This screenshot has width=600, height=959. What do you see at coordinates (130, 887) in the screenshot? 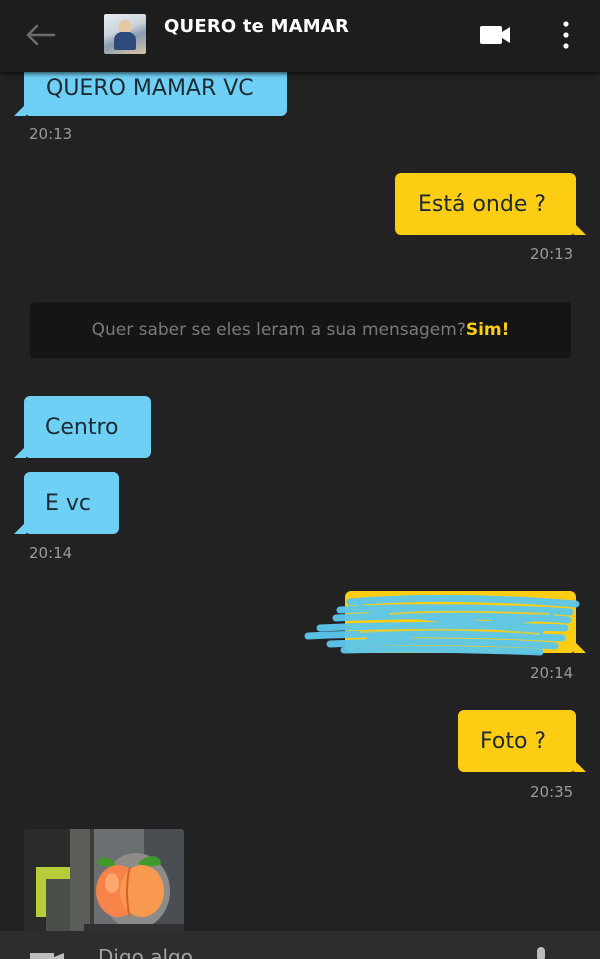
I see `peach-emoji-icon` at bounding box center [130, 887].